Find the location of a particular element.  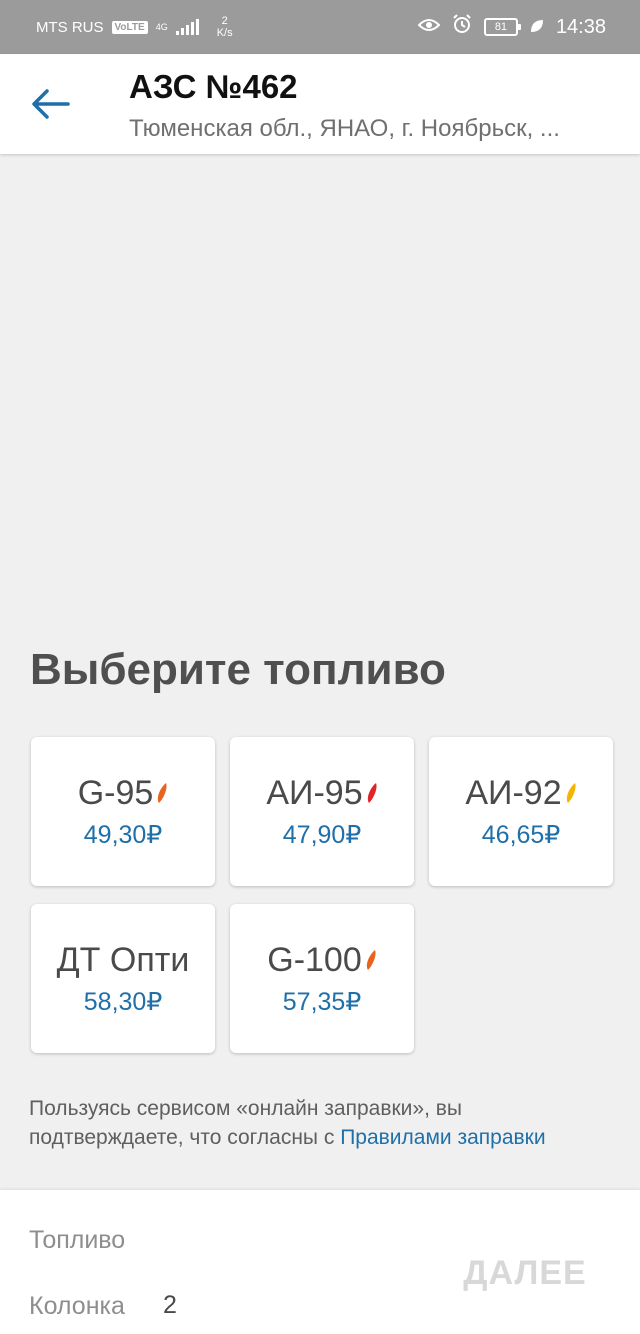

fuel-price: 47,90₽ is located at coordinates (322, 835).